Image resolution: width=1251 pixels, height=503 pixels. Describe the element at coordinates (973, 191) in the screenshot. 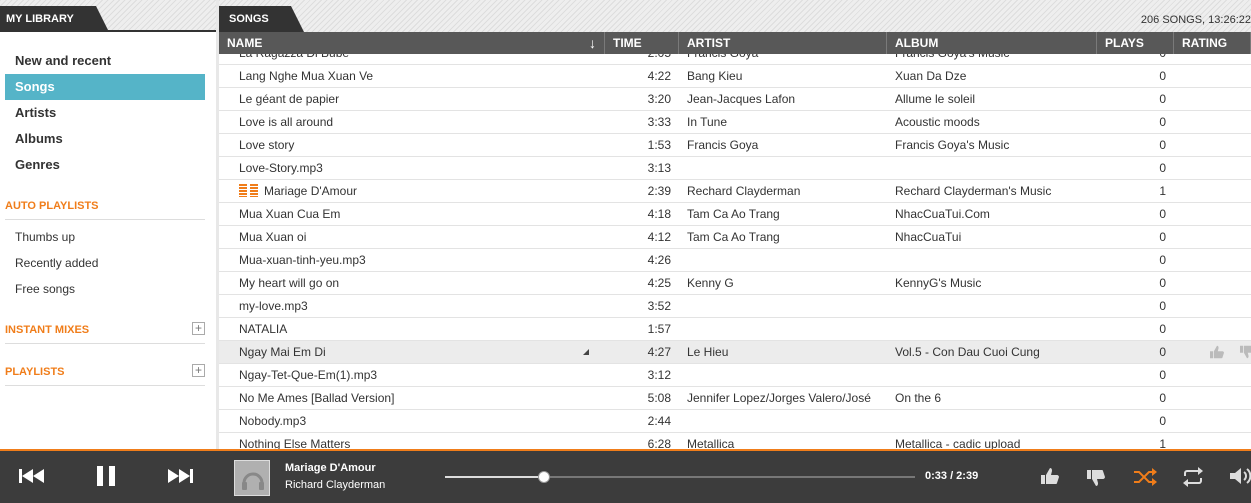

I see `song-album-cell: Rechard Clayderman's Music` at that location.